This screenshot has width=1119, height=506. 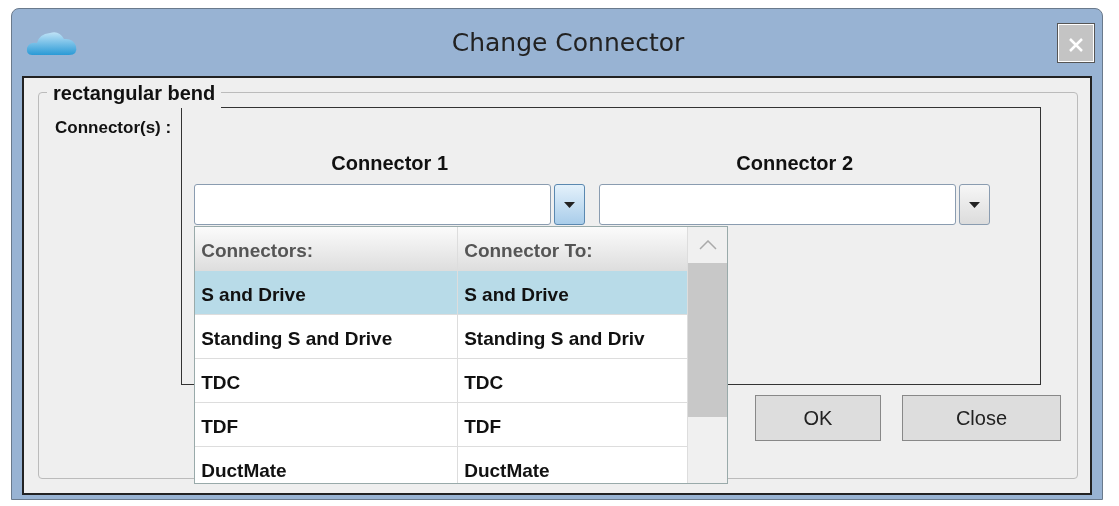 I want to click on list-cell: TDC, so click(x=327, y=380).